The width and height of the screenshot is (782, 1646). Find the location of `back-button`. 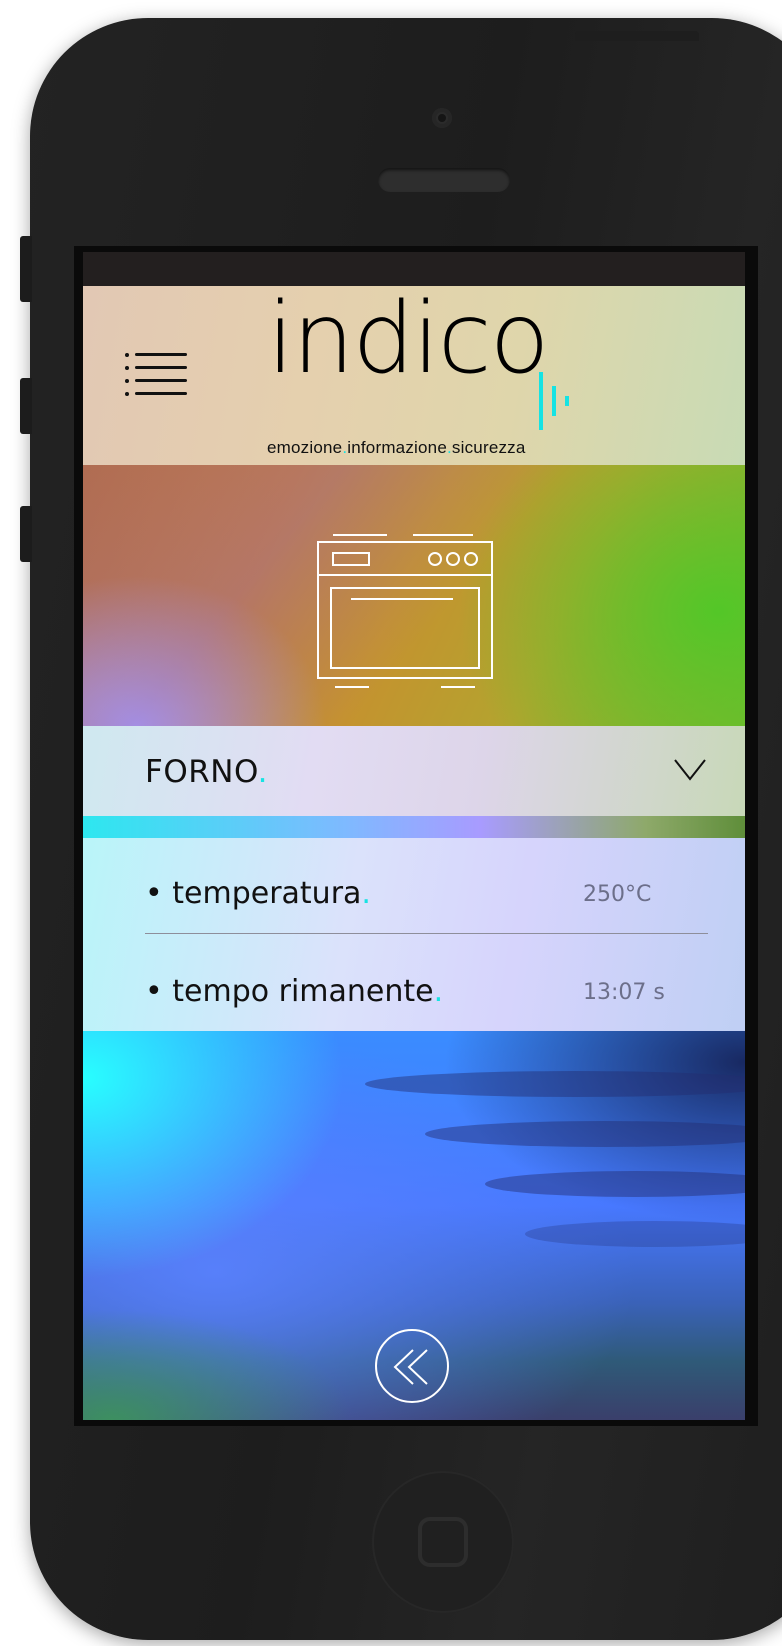

back-button is located at coordinates (412, 1366).